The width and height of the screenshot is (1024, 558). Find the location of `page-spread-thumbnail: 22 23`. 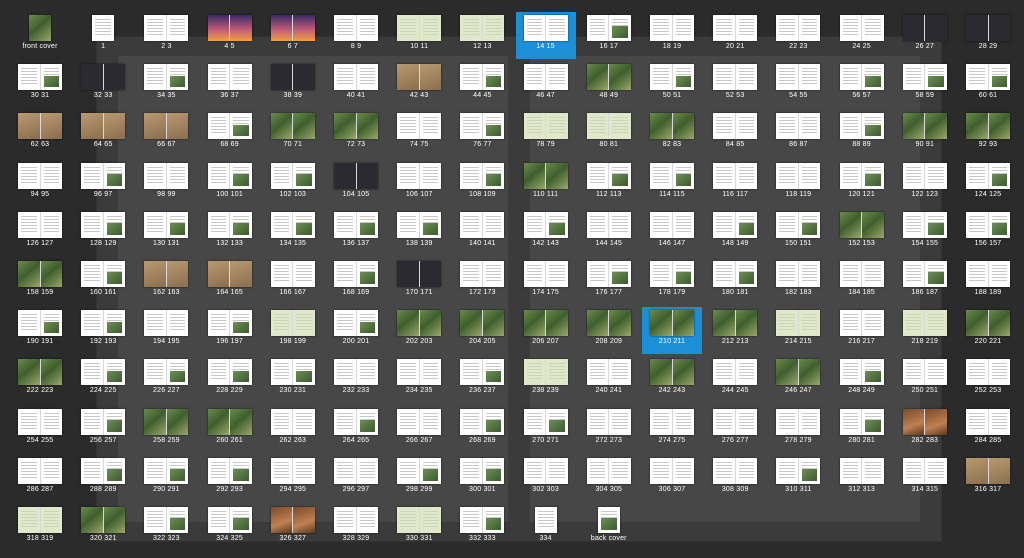

page-spread-thumbnail: 22 23 is located at coordinates (798, 35).